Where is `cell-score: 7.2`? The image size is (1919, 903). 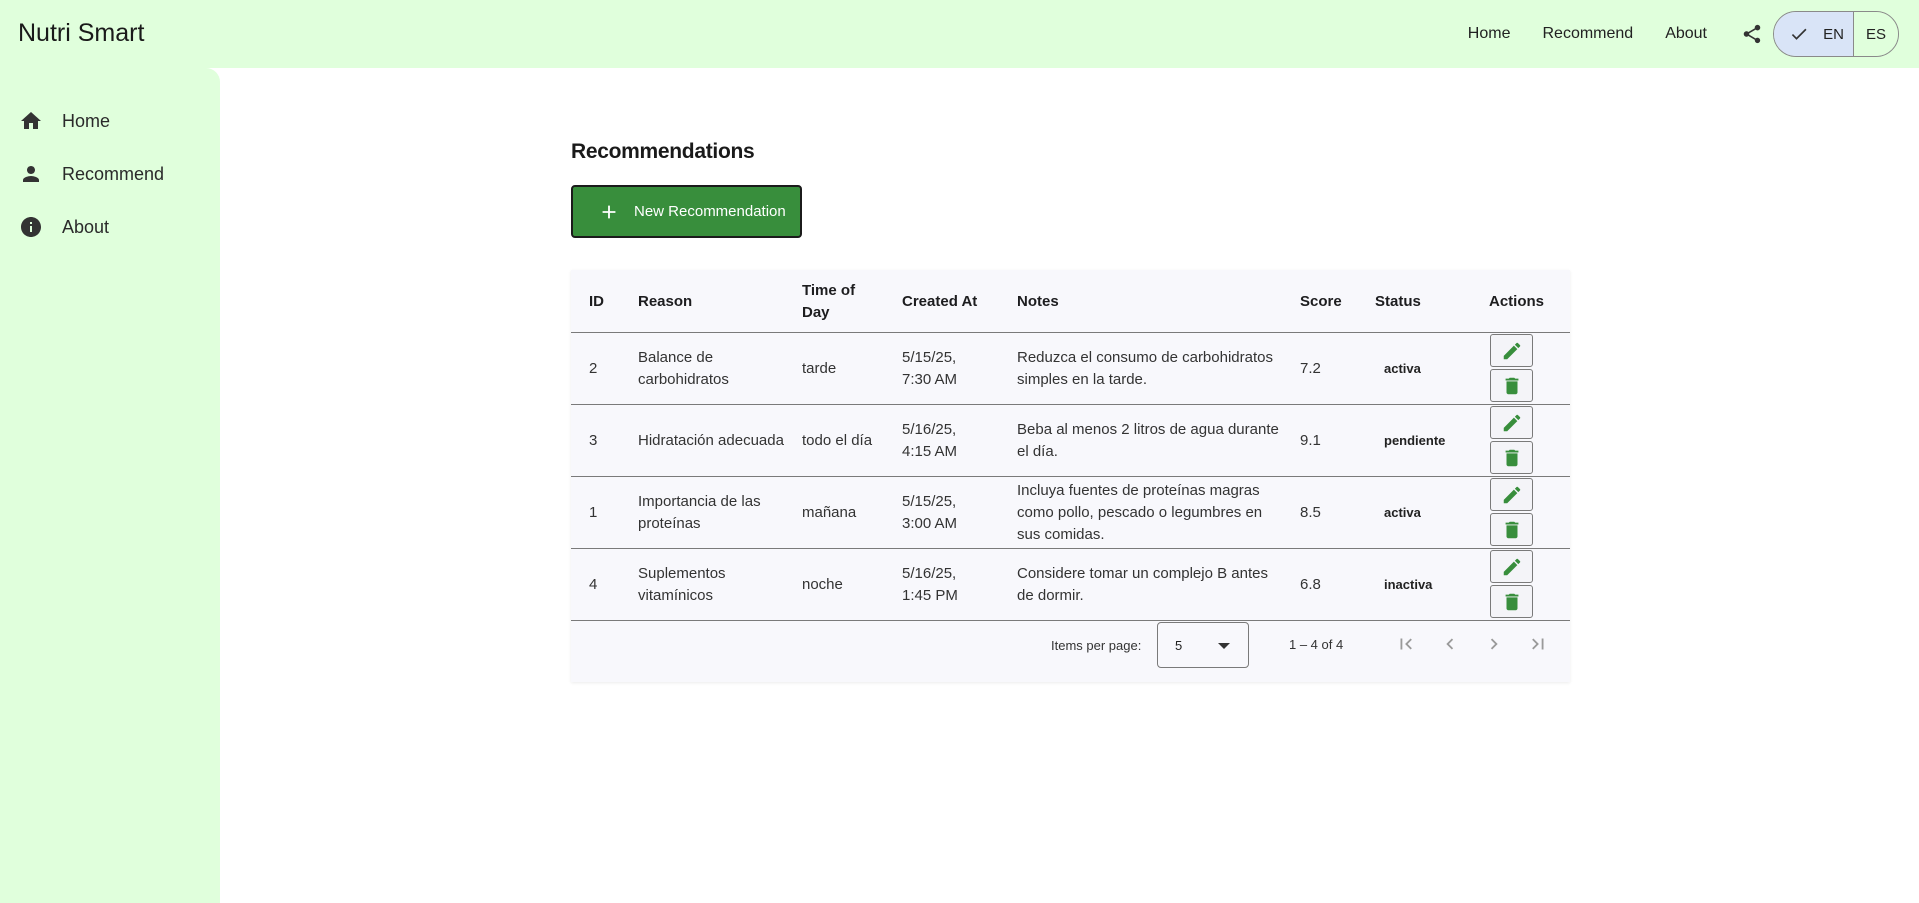 cell-score: 7.2 is located at coordinates (1310, 368).